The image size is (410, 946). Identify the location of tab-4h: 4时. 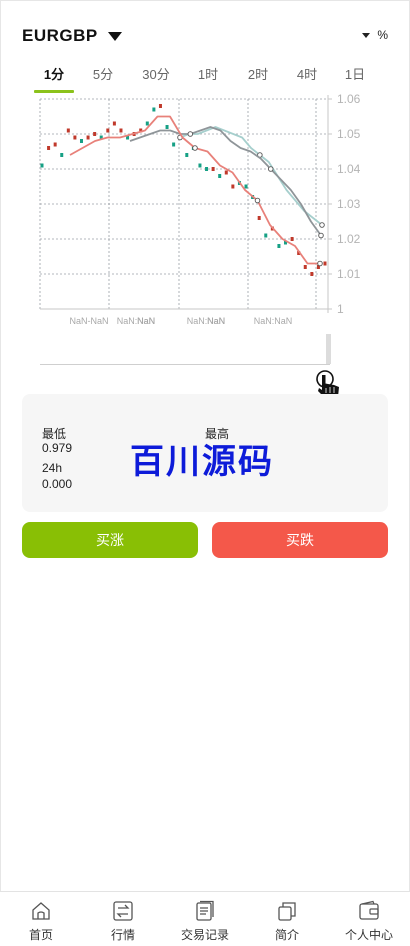
(307, 73).